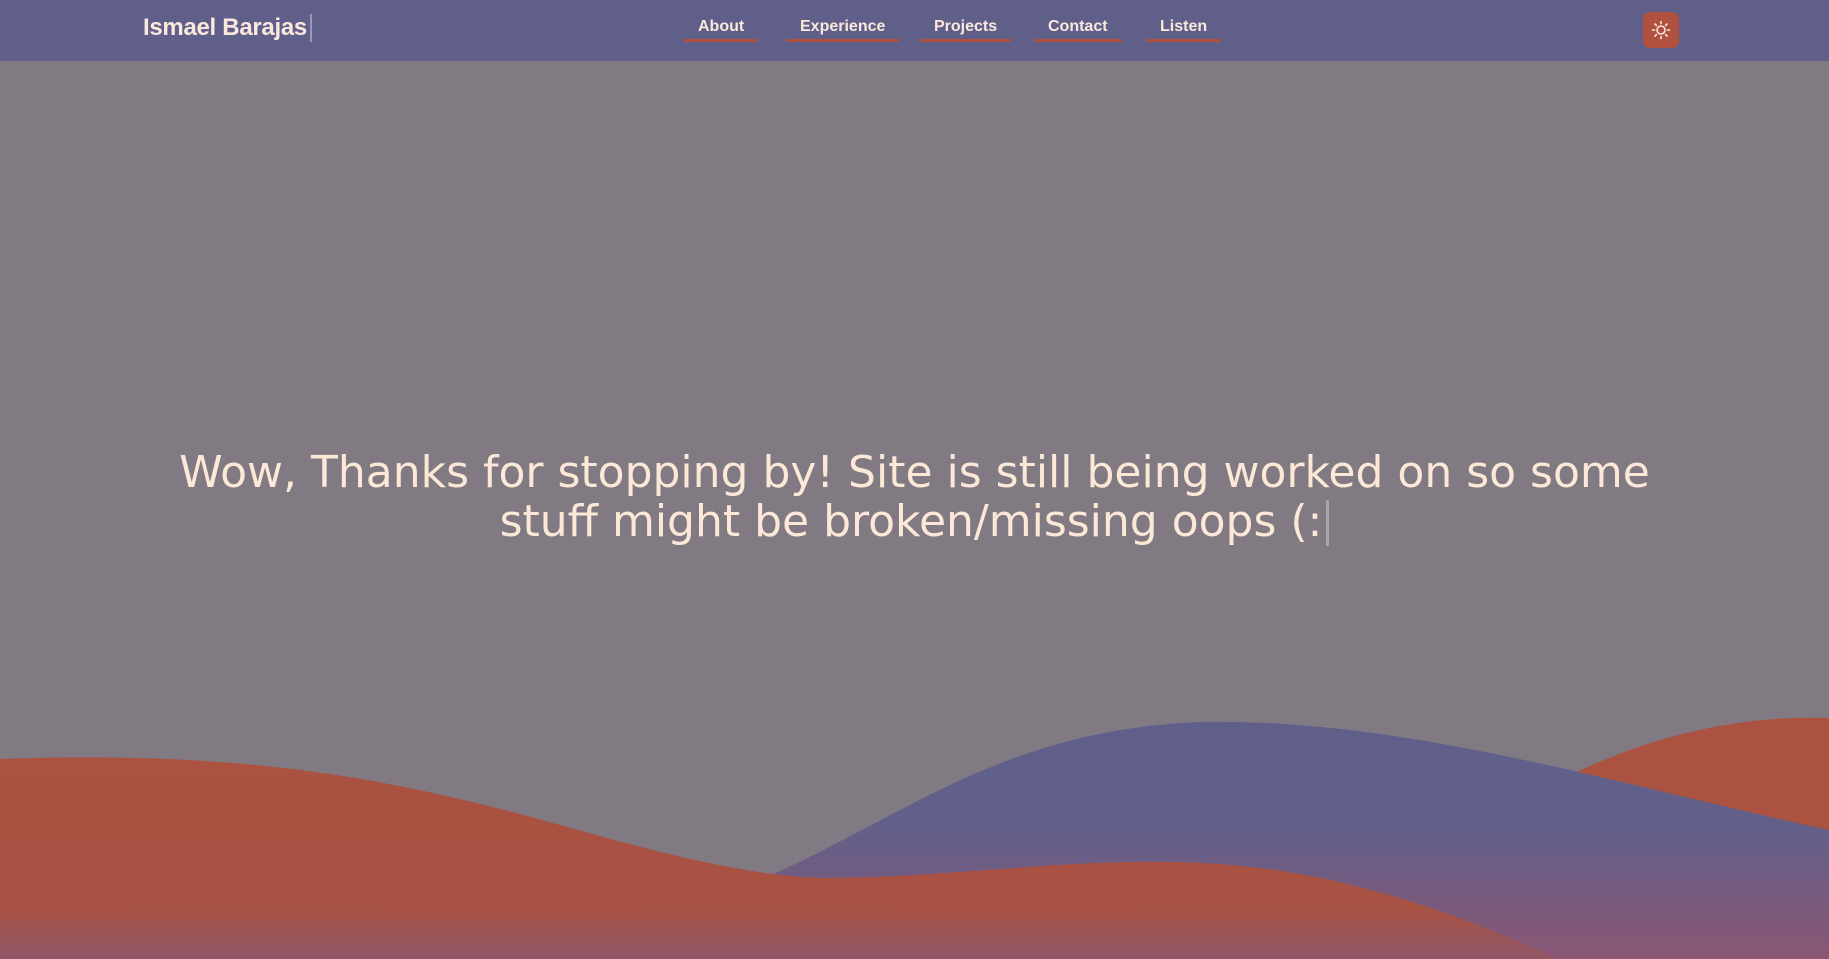 The width and height of the screenshot is (1829, 959). I want to click on main-nav: About Experience Projects Contact Listen, so click(914, 30).